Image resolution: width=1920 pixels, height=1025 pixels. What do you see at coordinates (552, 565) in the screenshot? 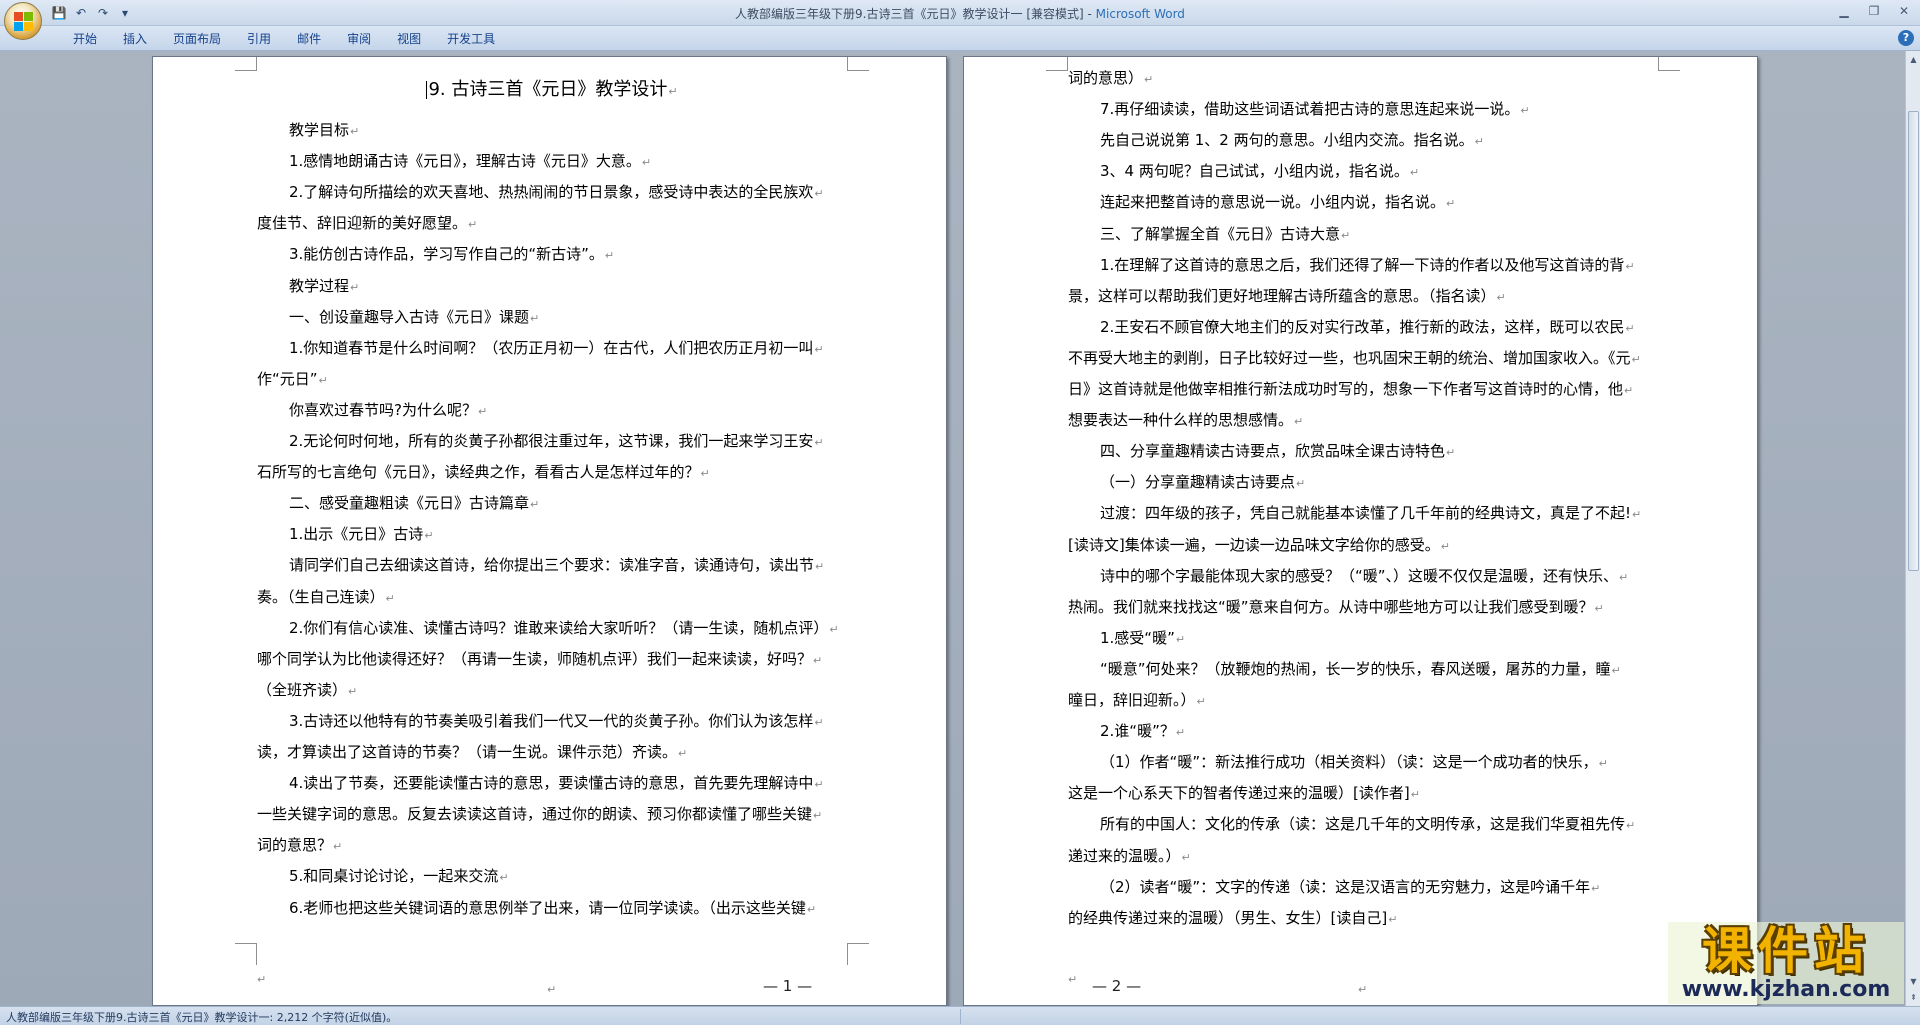
I see `line-text: 请同学们自己去细读这首诗，给你提出三个要求：读准字音，读通诗句，读出节` at bounding box center [552, 565].